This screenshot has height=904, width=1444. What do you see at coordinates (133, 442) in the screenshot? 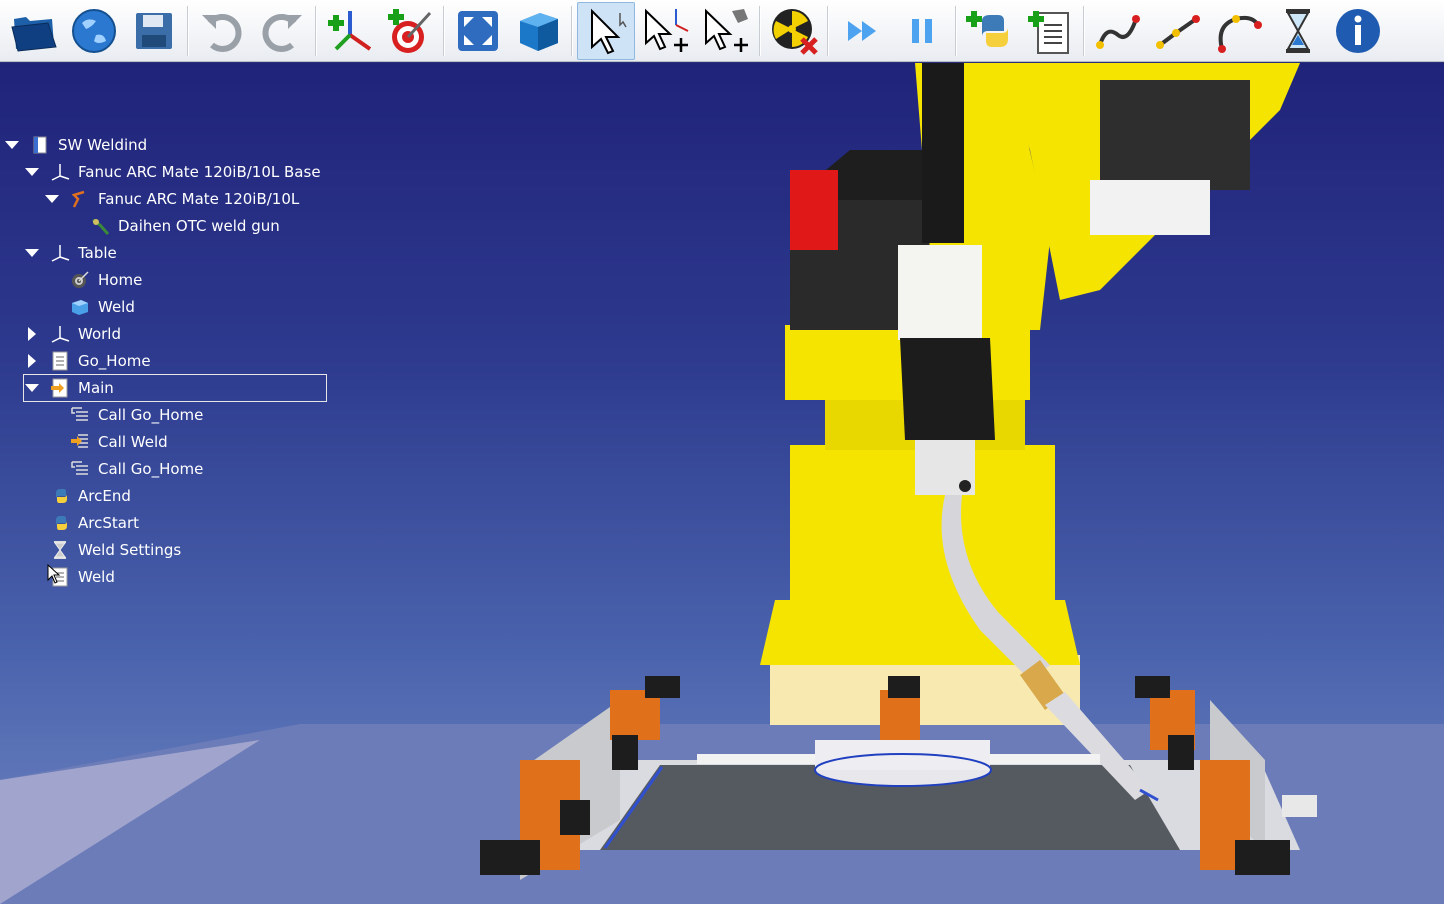
I see `tree-item-label: Call Weld` at bounding box center [133, 442].